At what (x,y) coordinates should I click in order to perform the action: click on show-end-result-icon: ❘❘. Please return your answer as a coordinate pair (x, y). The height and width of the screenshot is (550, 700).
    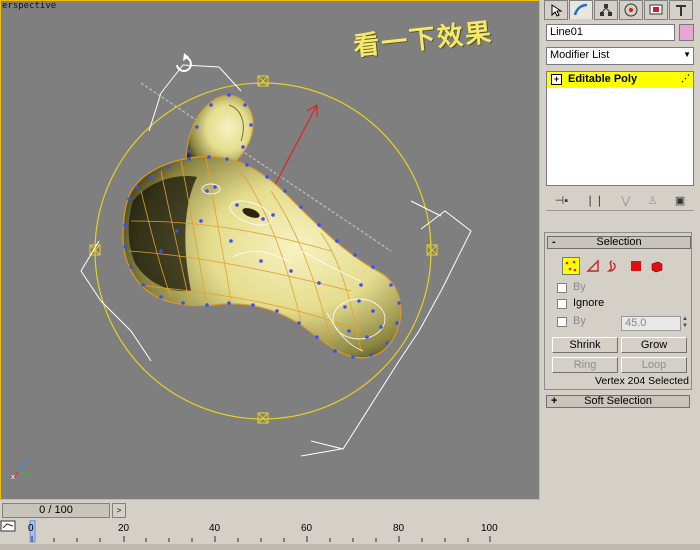
    Looking at the image, I should click on (595, 200).